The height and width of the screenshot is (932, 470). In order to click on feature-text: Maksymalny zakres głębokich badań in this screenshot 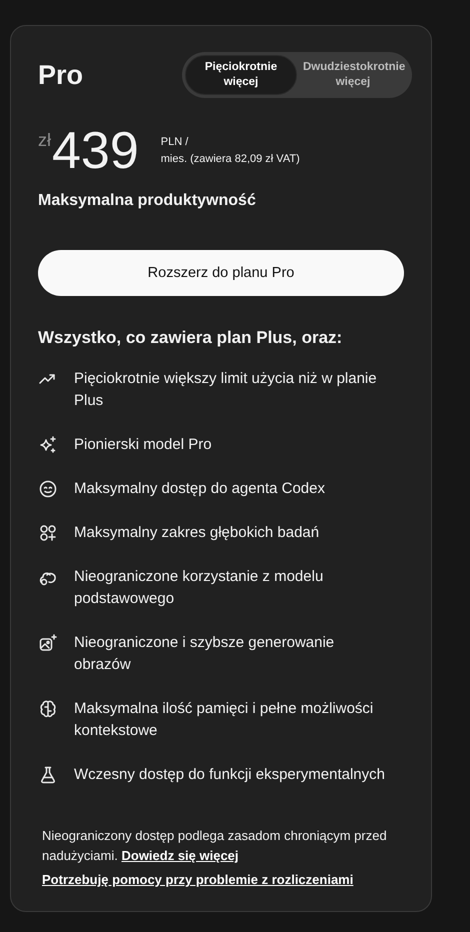, I will do `click(197, 533)`.